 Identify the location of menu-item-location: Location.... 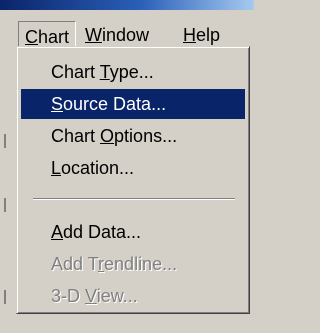
(133, 168).